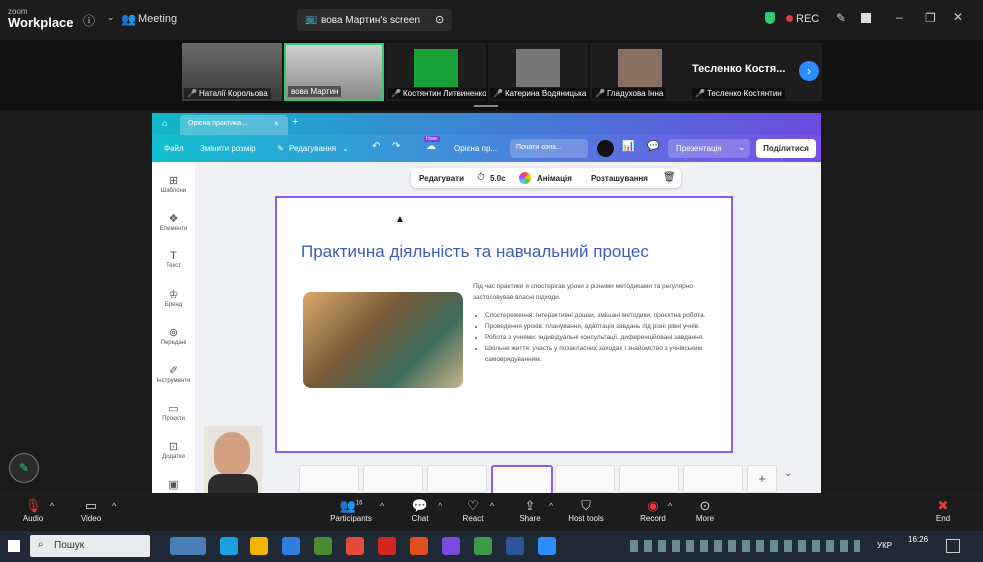 This screenshot has height=562, width=983. What do you see at coordinates (376, 146) in the screenshot?
I see `undo-icon: ↶` at bounding box center [376, 146].